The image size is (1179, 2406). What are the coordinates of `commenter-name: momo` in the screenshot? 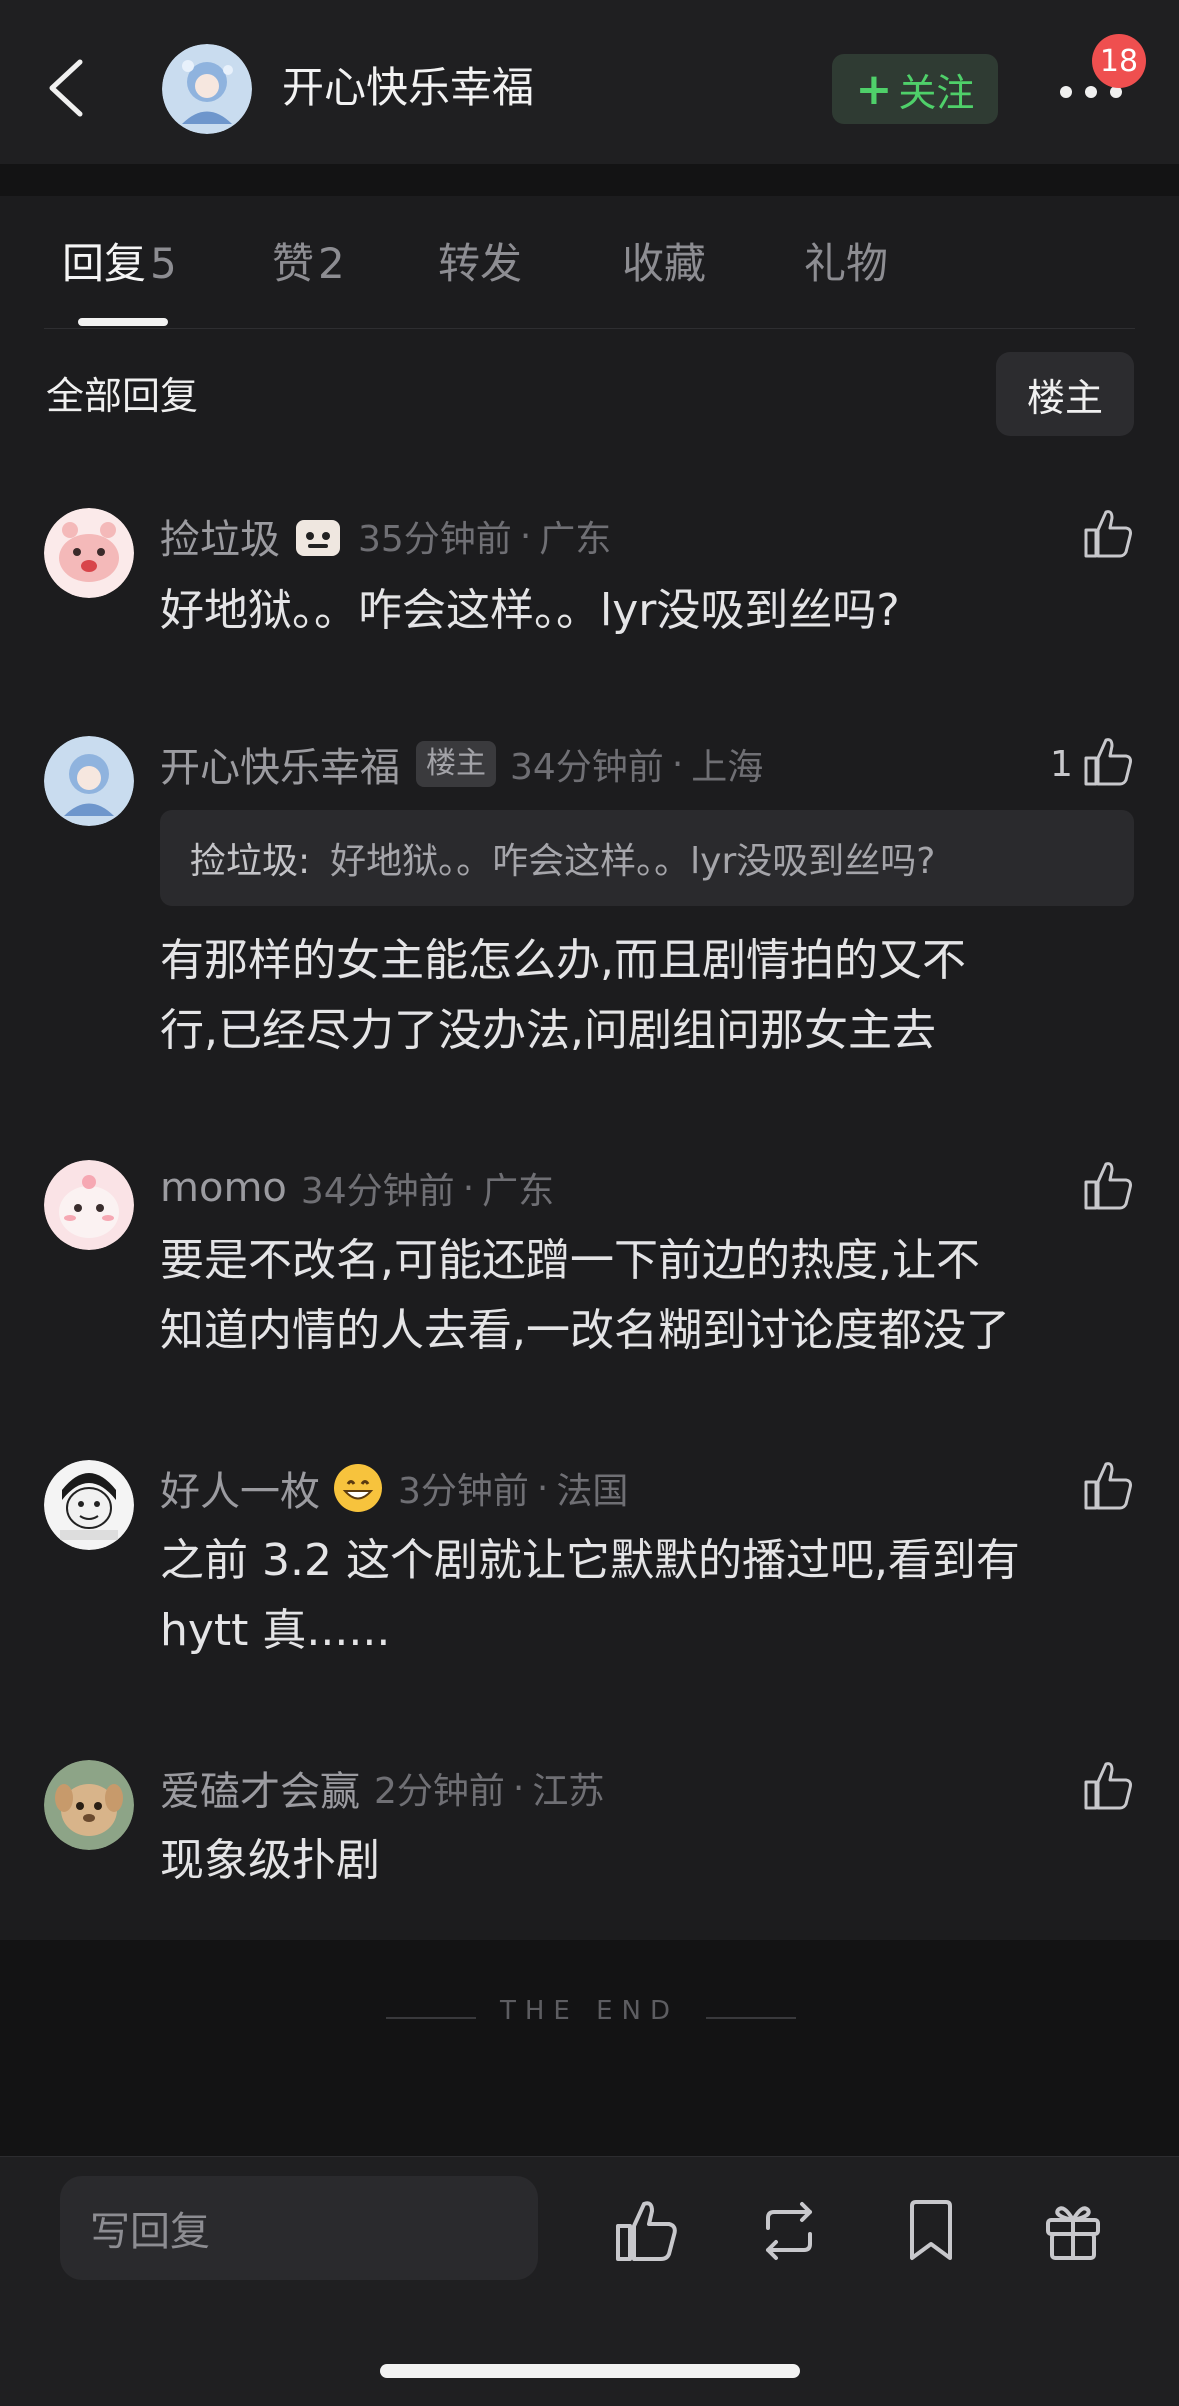 It's located at (223, 1188).